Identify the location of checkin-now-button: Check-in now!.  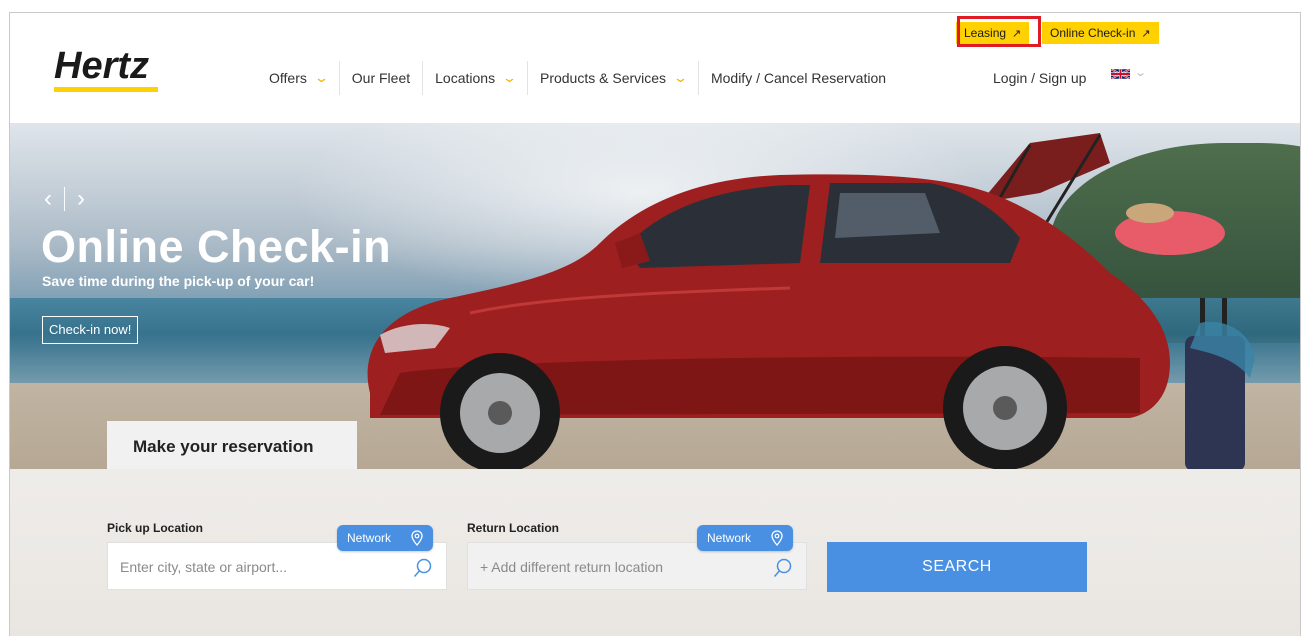
(90, 330).